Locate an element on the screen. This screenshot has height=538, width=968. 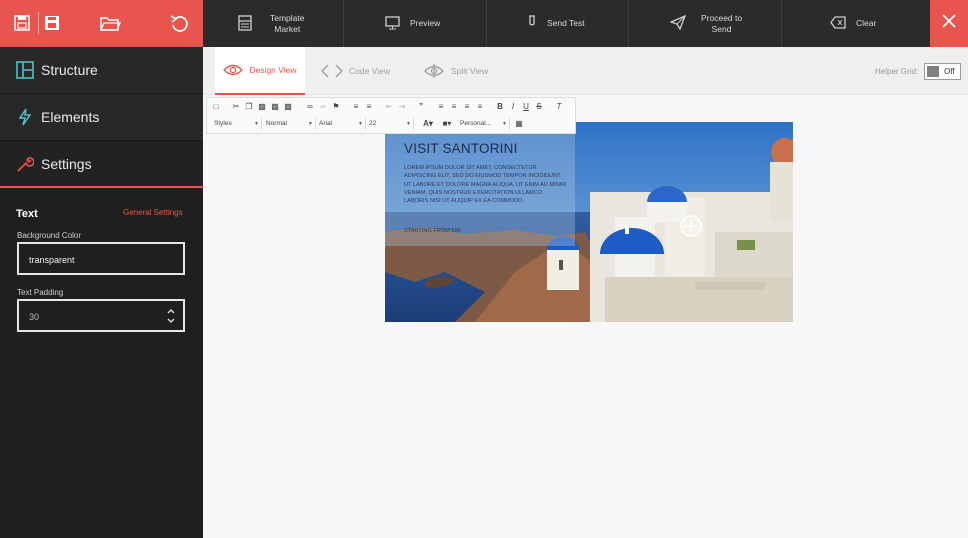
tab-label: Split View is located at coordinates (470, 71).